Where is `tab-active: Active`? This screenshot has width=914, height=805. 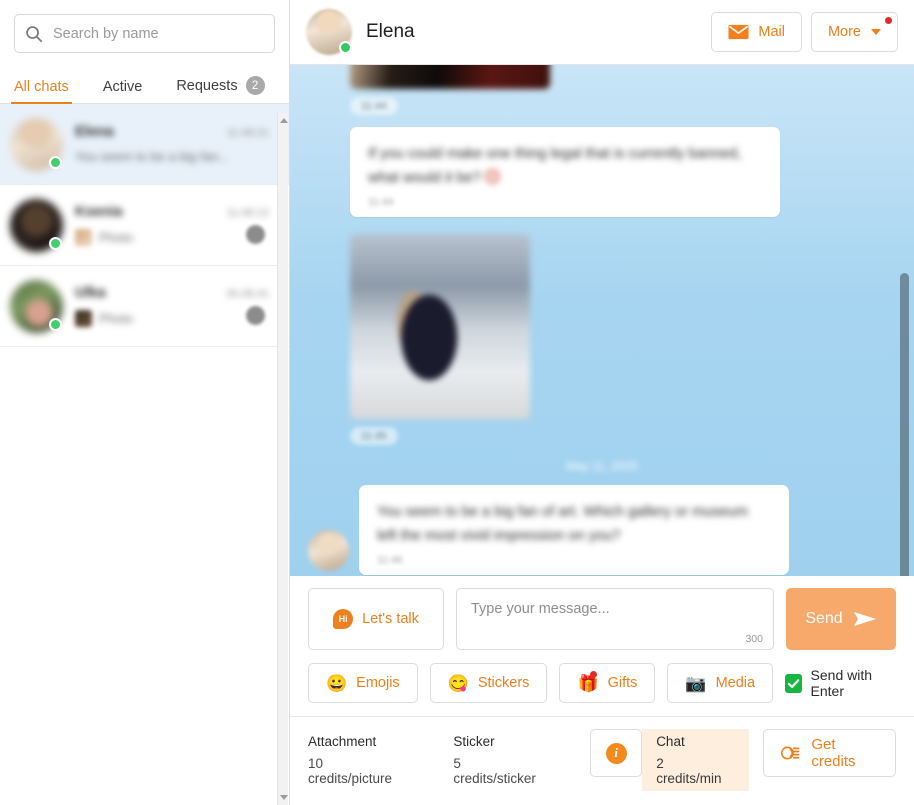
tab-active: Active is located at coordinates (123, 91).